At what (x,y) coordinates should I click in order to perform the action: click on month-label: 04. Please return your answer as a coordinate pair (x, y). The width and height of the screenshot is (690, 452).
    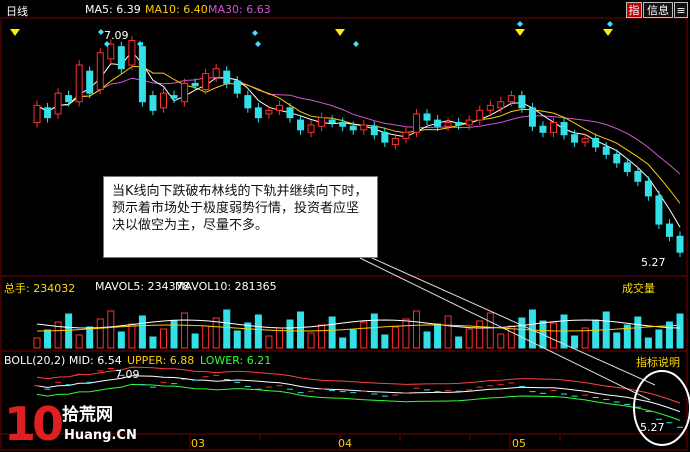
    Looking at the image, I should click on (345, 443).